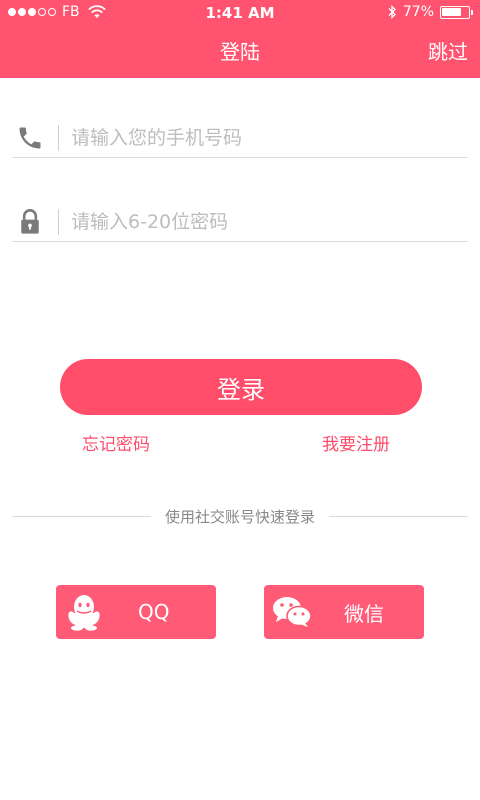  I want to click on wechat-icon, so click(292, 612).